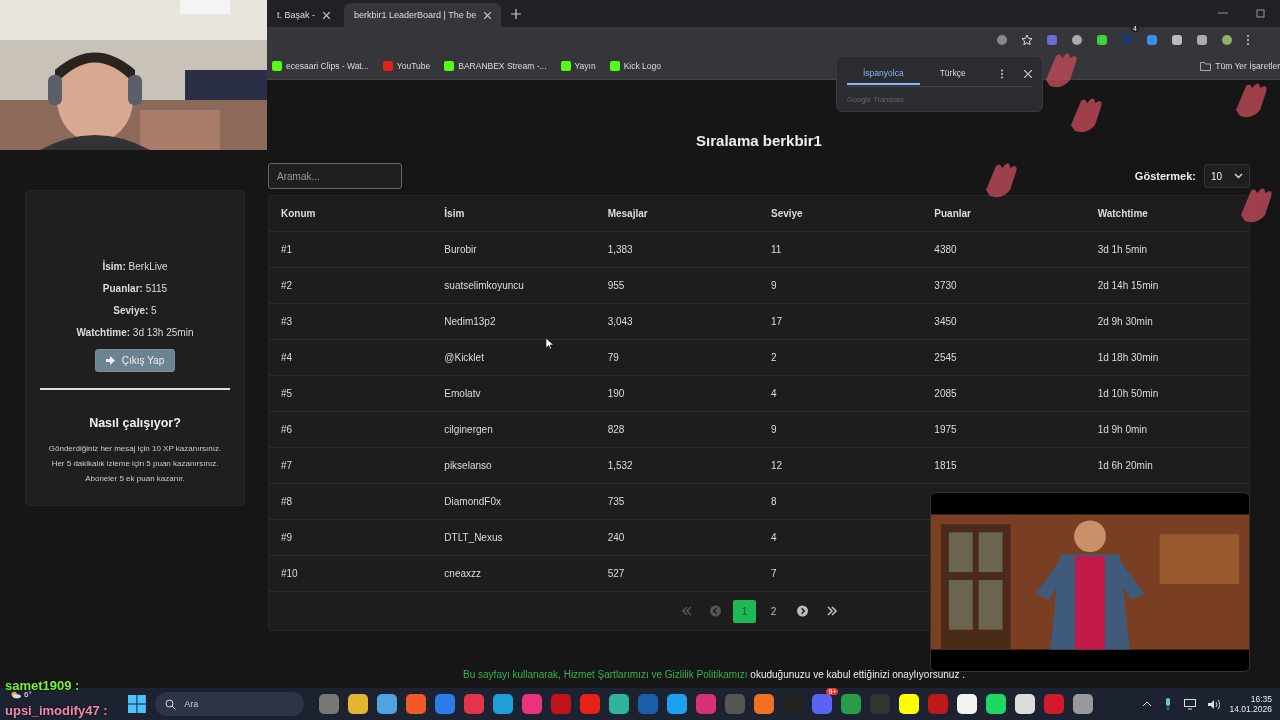  What do you see at coordinates (1128, 285) in the screenshot?
I see `table-cell-text: 2d 14h 15min` at bounding box center [1128, 285].